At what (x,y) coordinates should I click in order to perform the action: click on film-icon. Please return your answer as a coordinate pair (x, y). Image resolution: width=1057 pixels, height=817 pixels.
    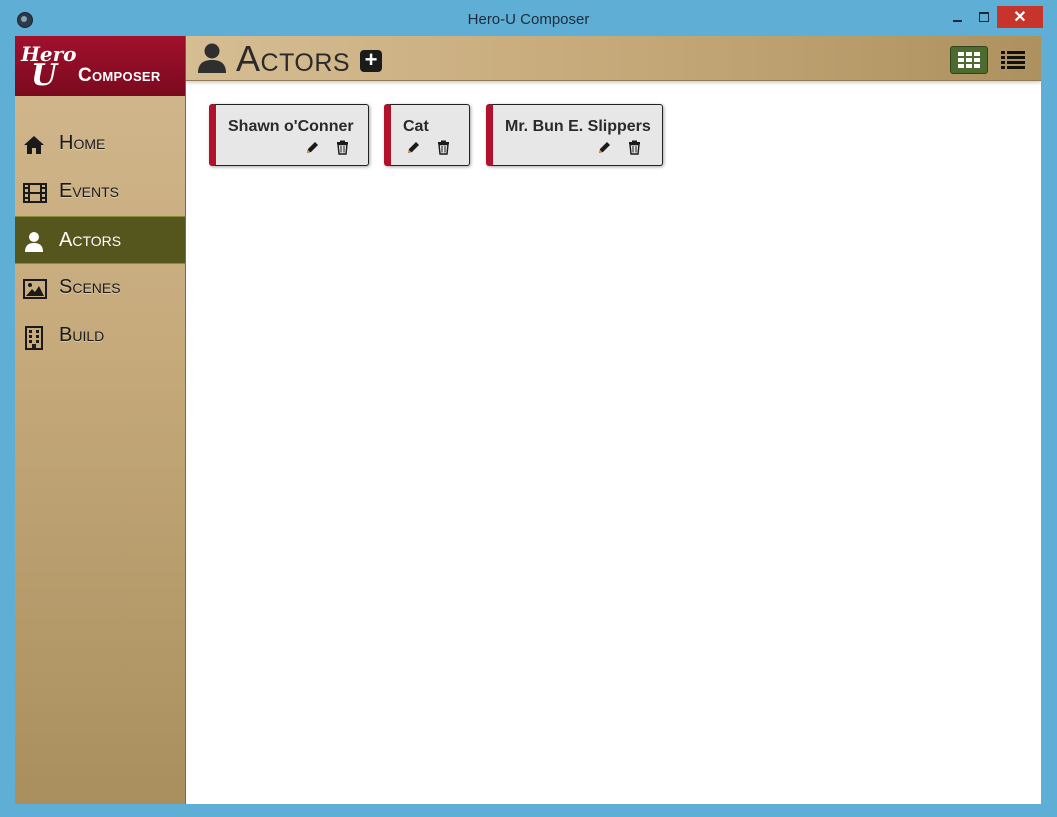
    Looking at the image, I should click on (35, 193).